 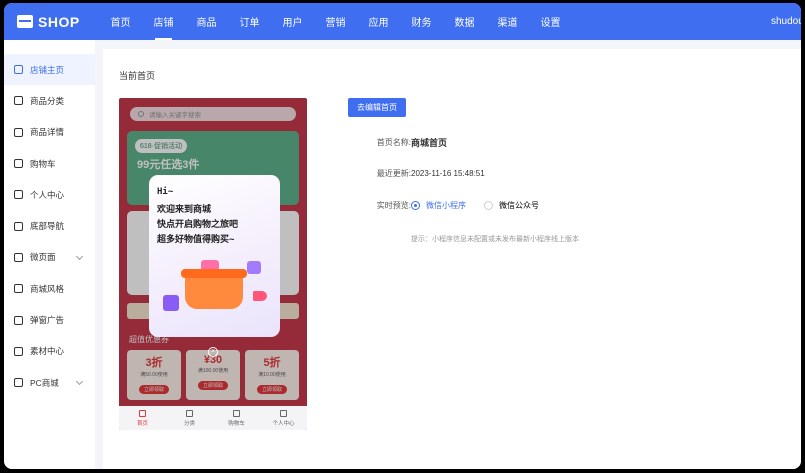 What do you see at coordinates (249, 21) in the screenshot?
I see `nav-orders: 订单` at bounding box center [249, 21].